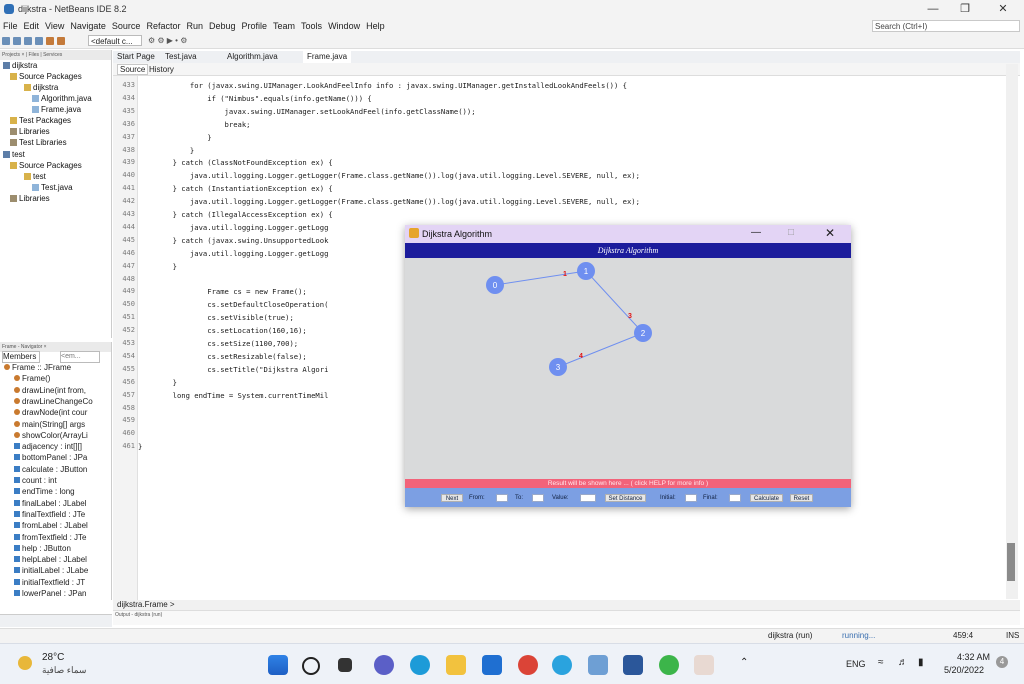 This screenshot has width=1024, height=684. What do you see at coordinates (946, 26) in the screenshot?
I see `search-input: Search (Ctrl+I)` at bounding box center [946, 26].